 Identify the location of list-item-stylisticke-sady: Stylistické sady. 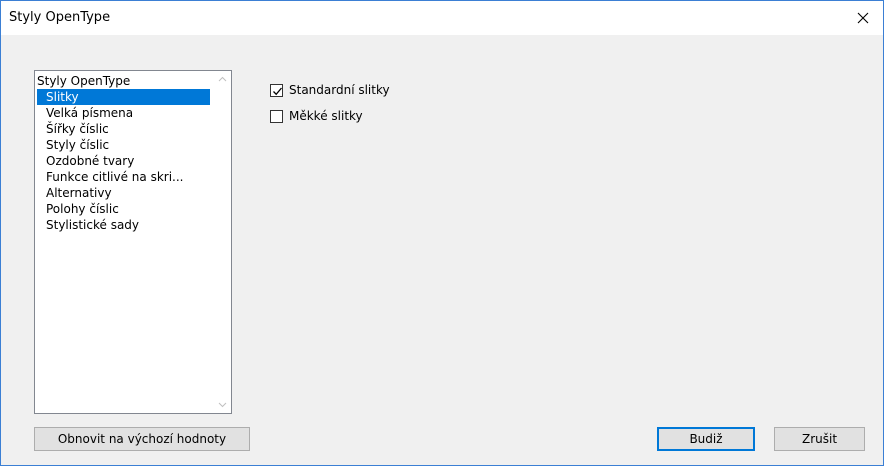
(122, 225).